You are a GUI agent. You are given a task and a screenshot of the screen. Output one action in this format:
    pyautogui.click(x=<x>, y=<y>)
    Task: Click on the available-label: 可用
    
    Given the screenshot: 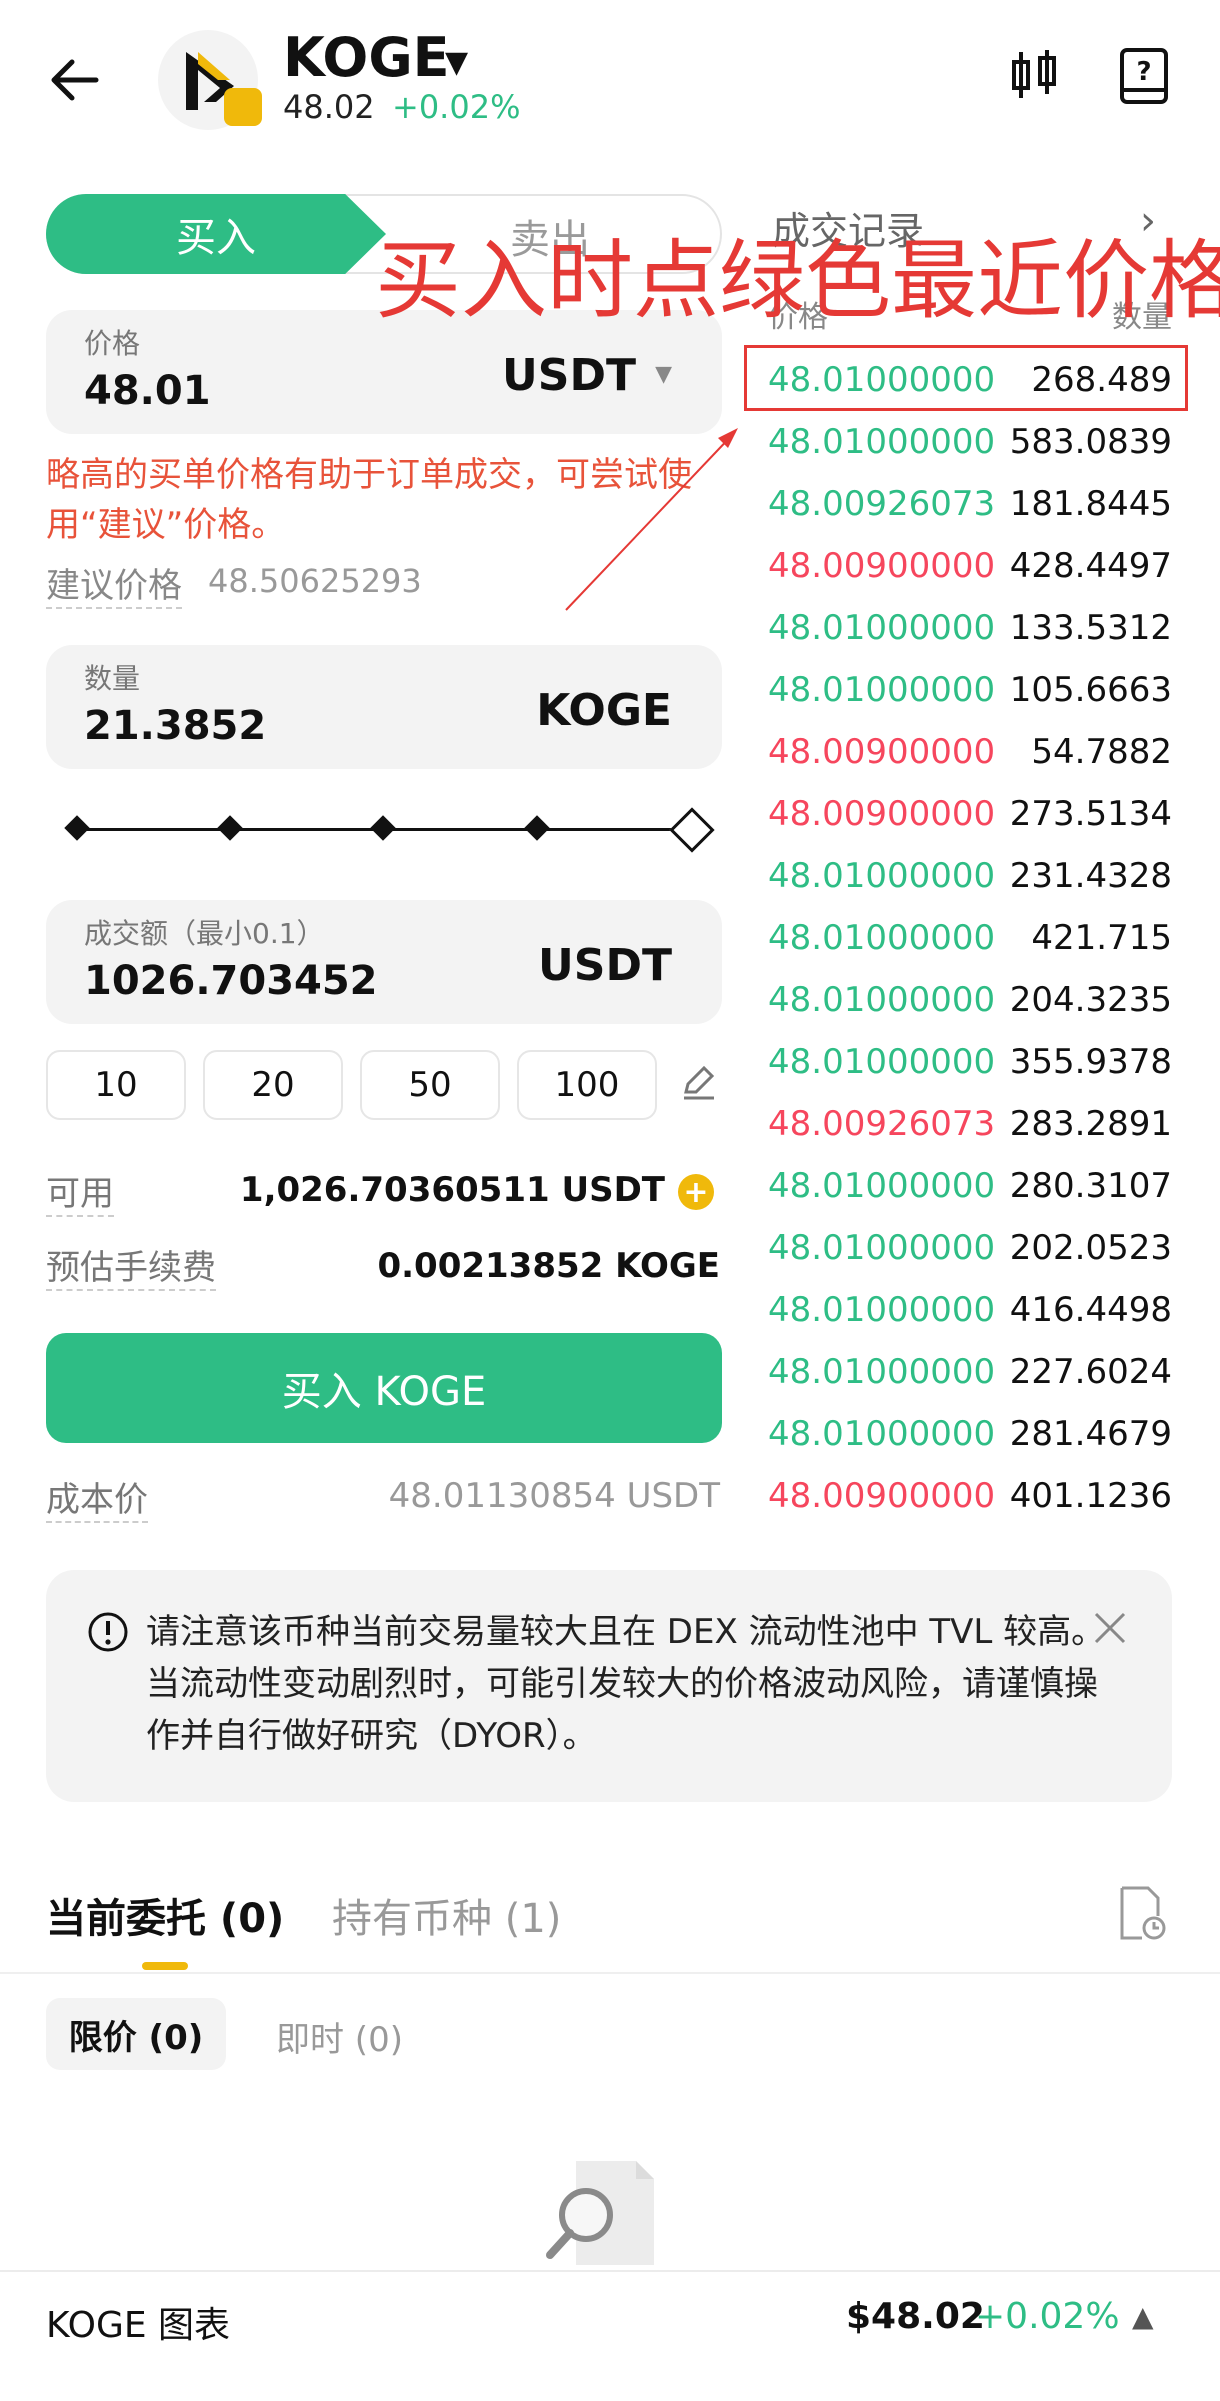 What is the action you would take?
    pyautogui.click(x=80, y=1191)
    